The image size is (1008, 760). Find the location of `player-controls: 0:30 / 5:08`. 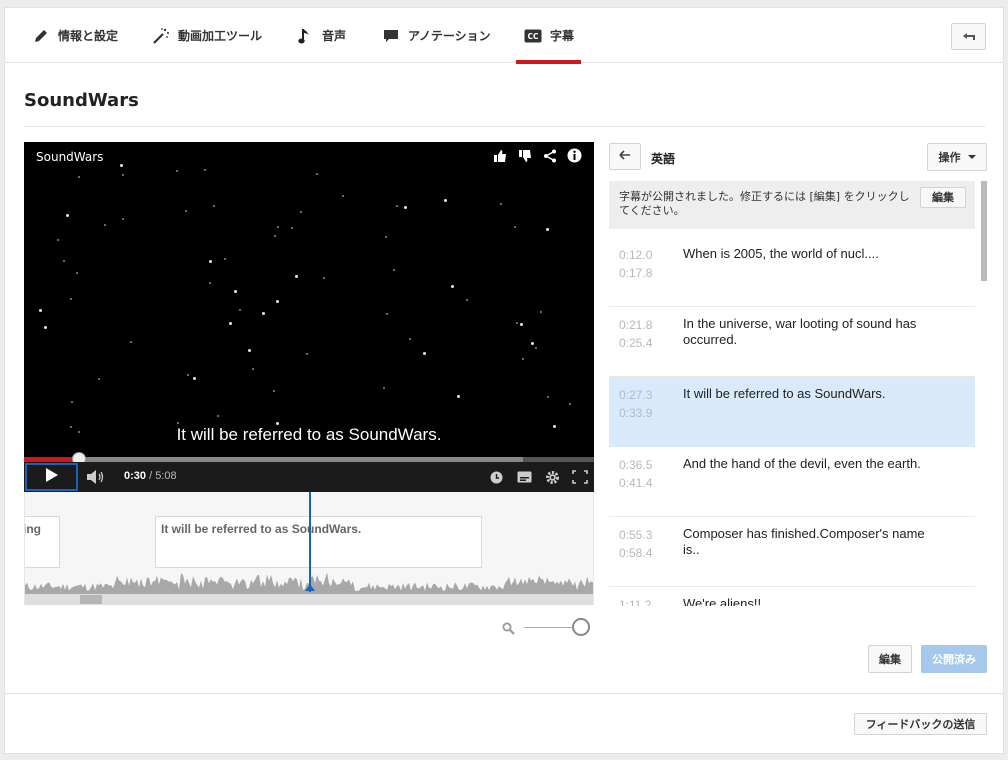

player-controls: 0:30 / 5:08 is located at coordinates (309, 477).